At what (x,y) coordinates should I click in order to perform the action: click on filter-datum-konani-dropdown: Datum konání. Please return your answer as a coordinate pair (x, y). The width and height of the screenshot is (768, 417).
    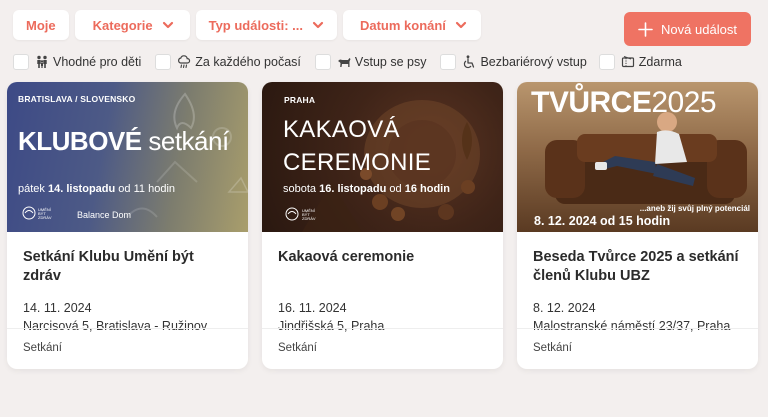
    Looking at the image, I should click on (411, 25).